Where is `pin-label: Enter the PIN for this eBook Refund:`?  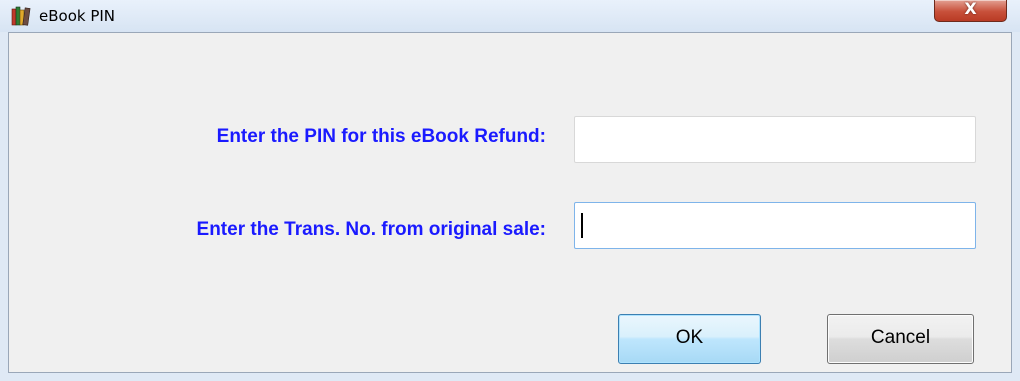 pin-label: Enter the PIN for this eBook Refund: is located at coordinates (381, 136).